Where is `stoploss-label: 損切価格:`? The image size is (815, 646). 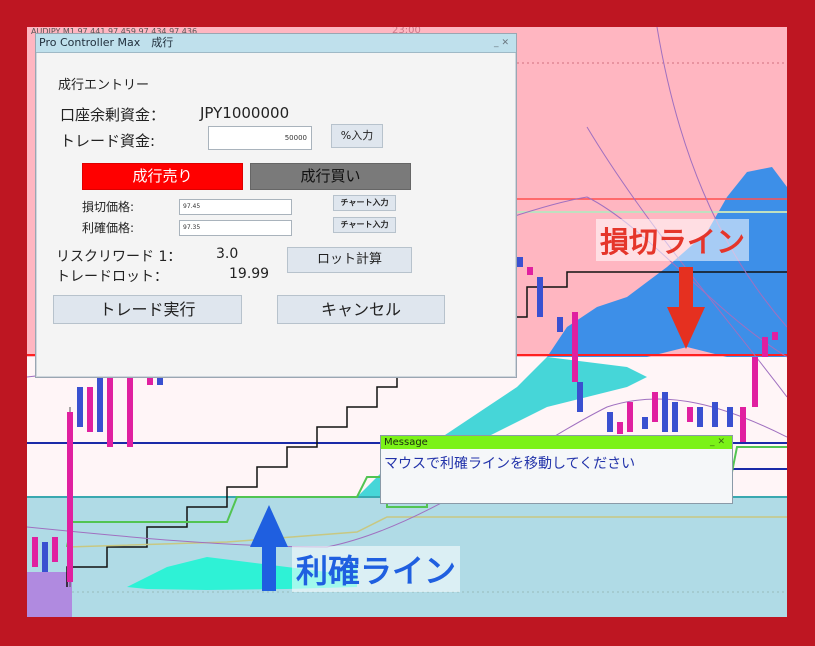
stoploss-label: 損切価格: is located at coordinates (108, 207).